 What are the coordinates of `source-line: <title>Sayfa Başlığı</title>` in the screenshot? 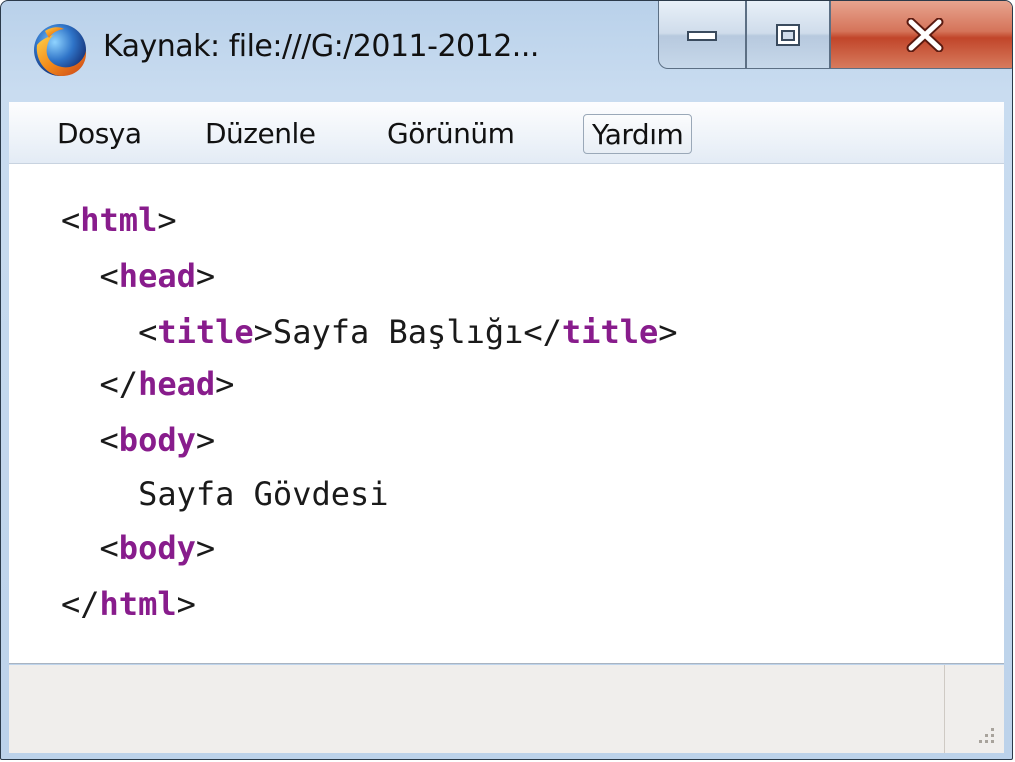 It's located at (369, 332).